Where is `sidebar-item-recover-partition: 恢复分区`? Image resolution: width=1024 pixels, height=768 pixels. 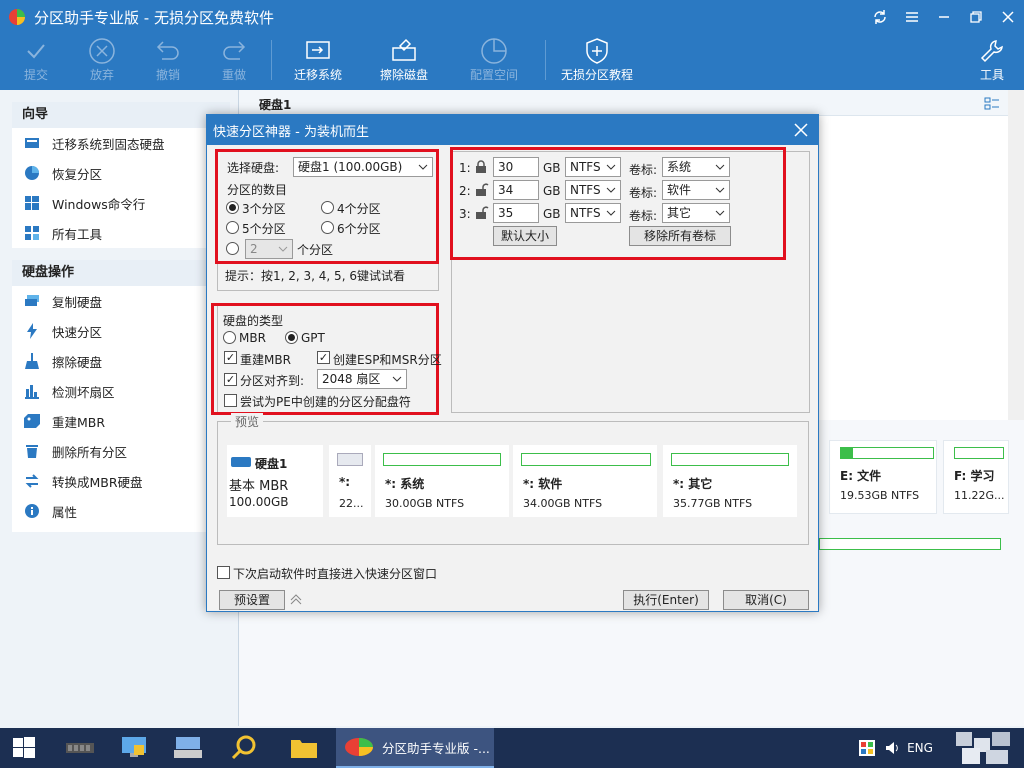 sidebar-item-recover-partition: 恢复分区 is located at coordinates (121, 173).